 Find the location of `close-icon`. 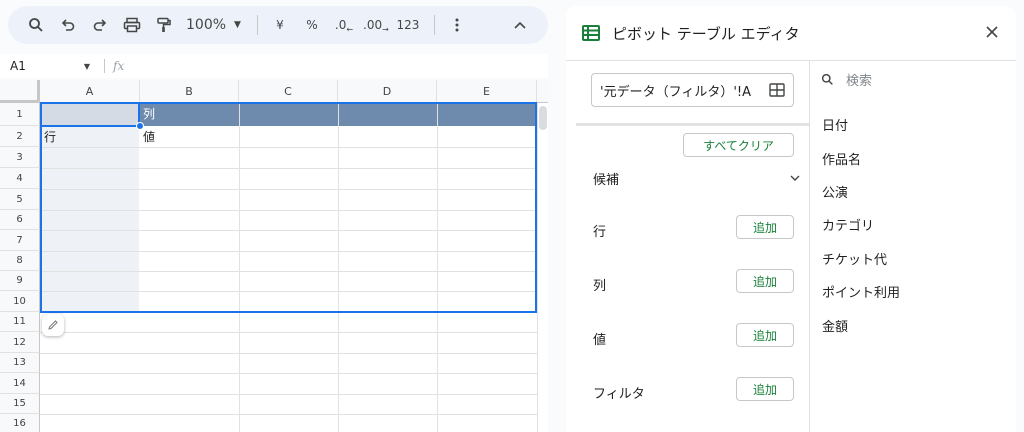

close-icon is located at coordinates (992, 32).